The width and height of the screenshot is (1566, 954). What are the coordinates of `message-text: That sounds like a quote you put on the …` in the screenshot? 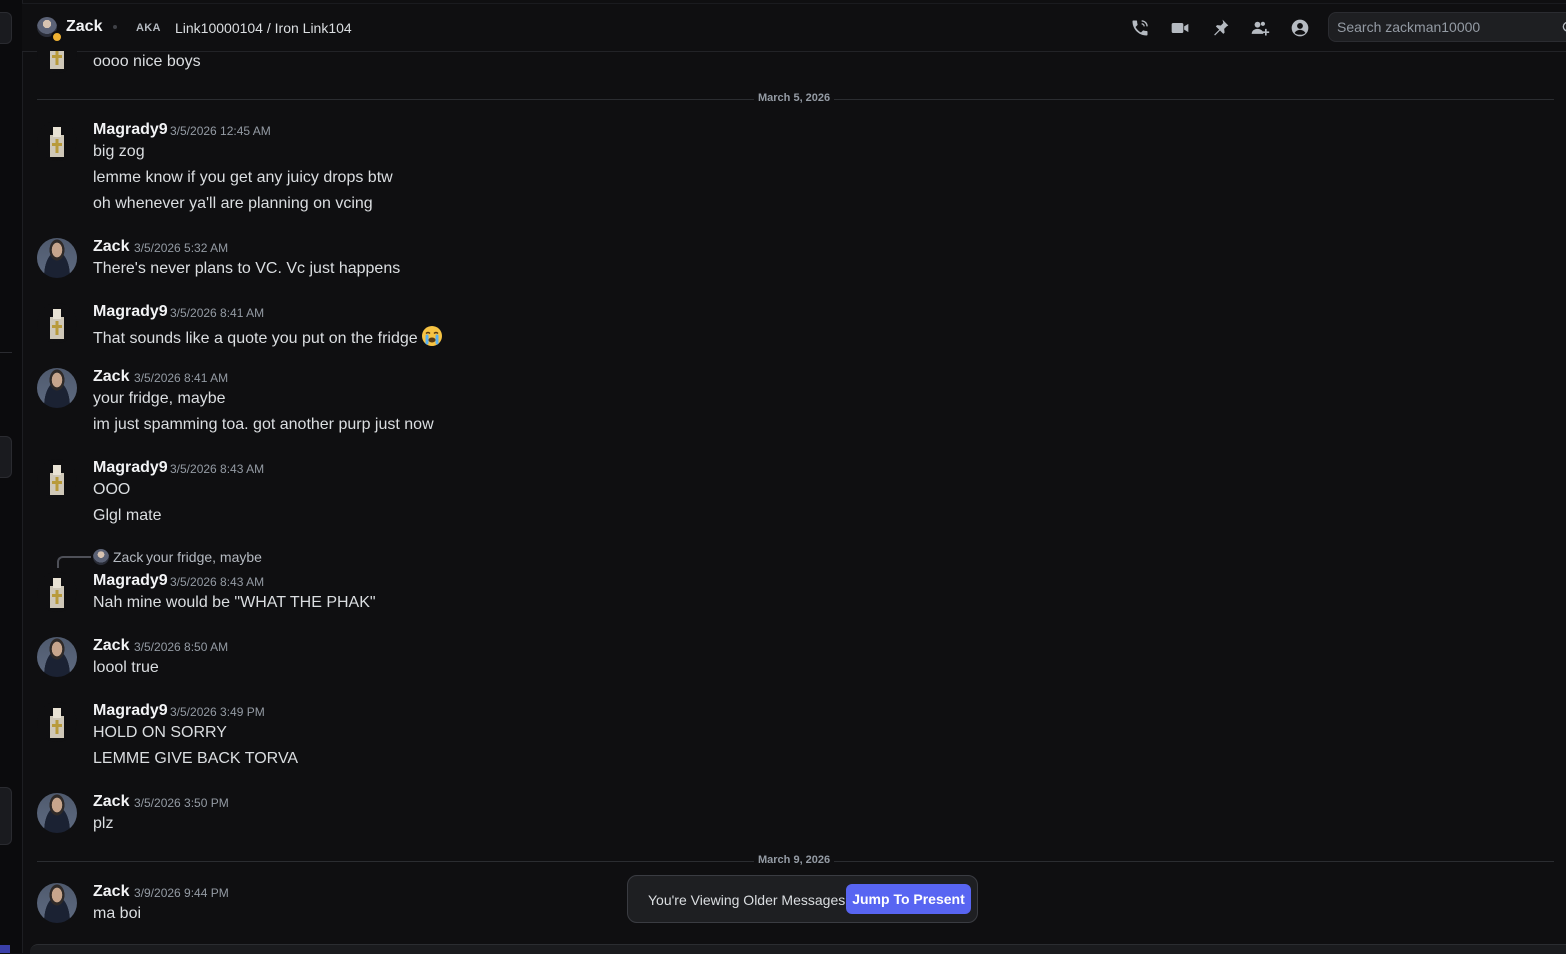 It's located at (268, 336).